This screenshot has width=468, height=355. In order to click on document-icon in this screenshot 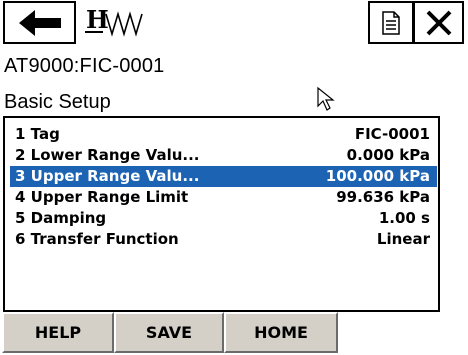, I will do `click(391, 22)`.